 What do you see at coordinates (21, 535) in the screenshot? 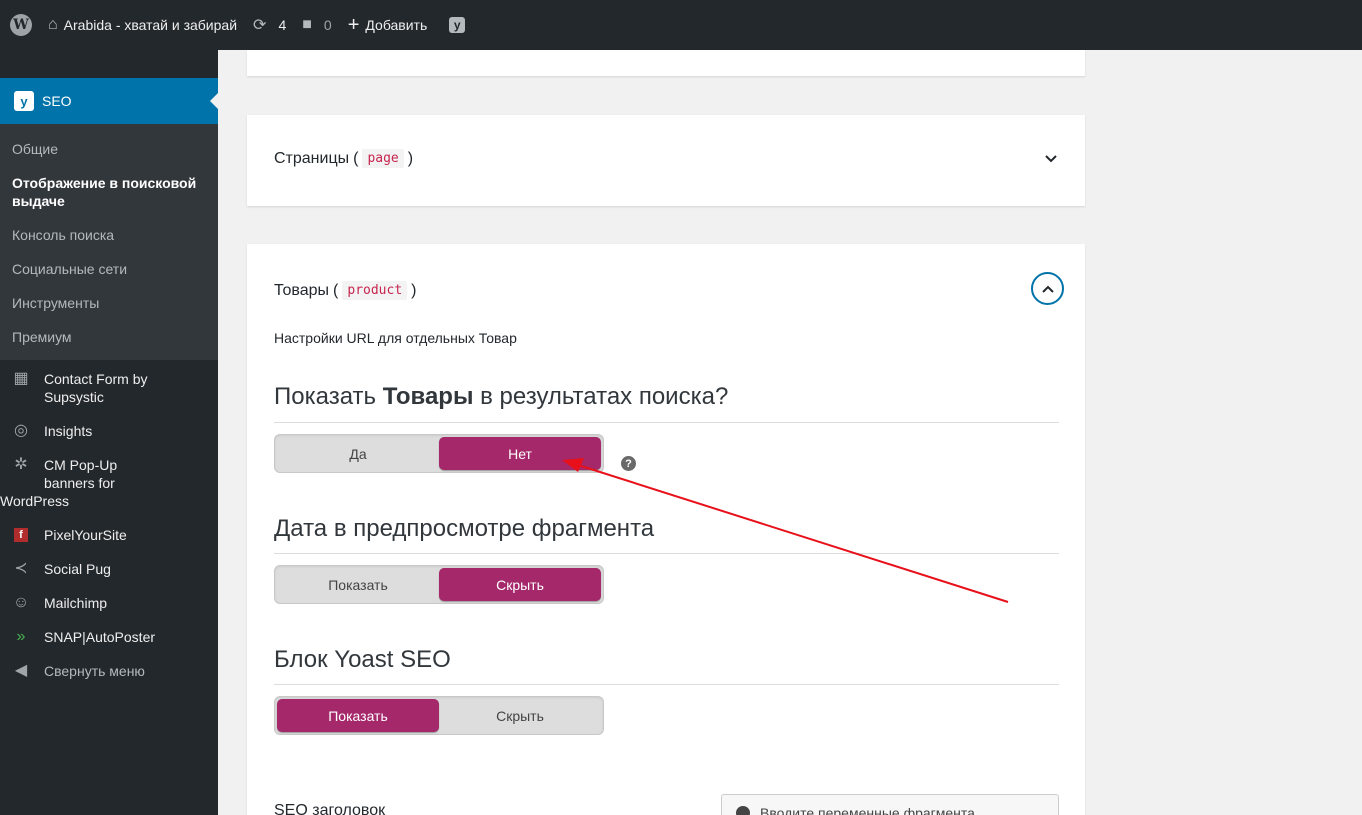
I see `pixelyoursite-icon: f` at bounding box center [21, 535].